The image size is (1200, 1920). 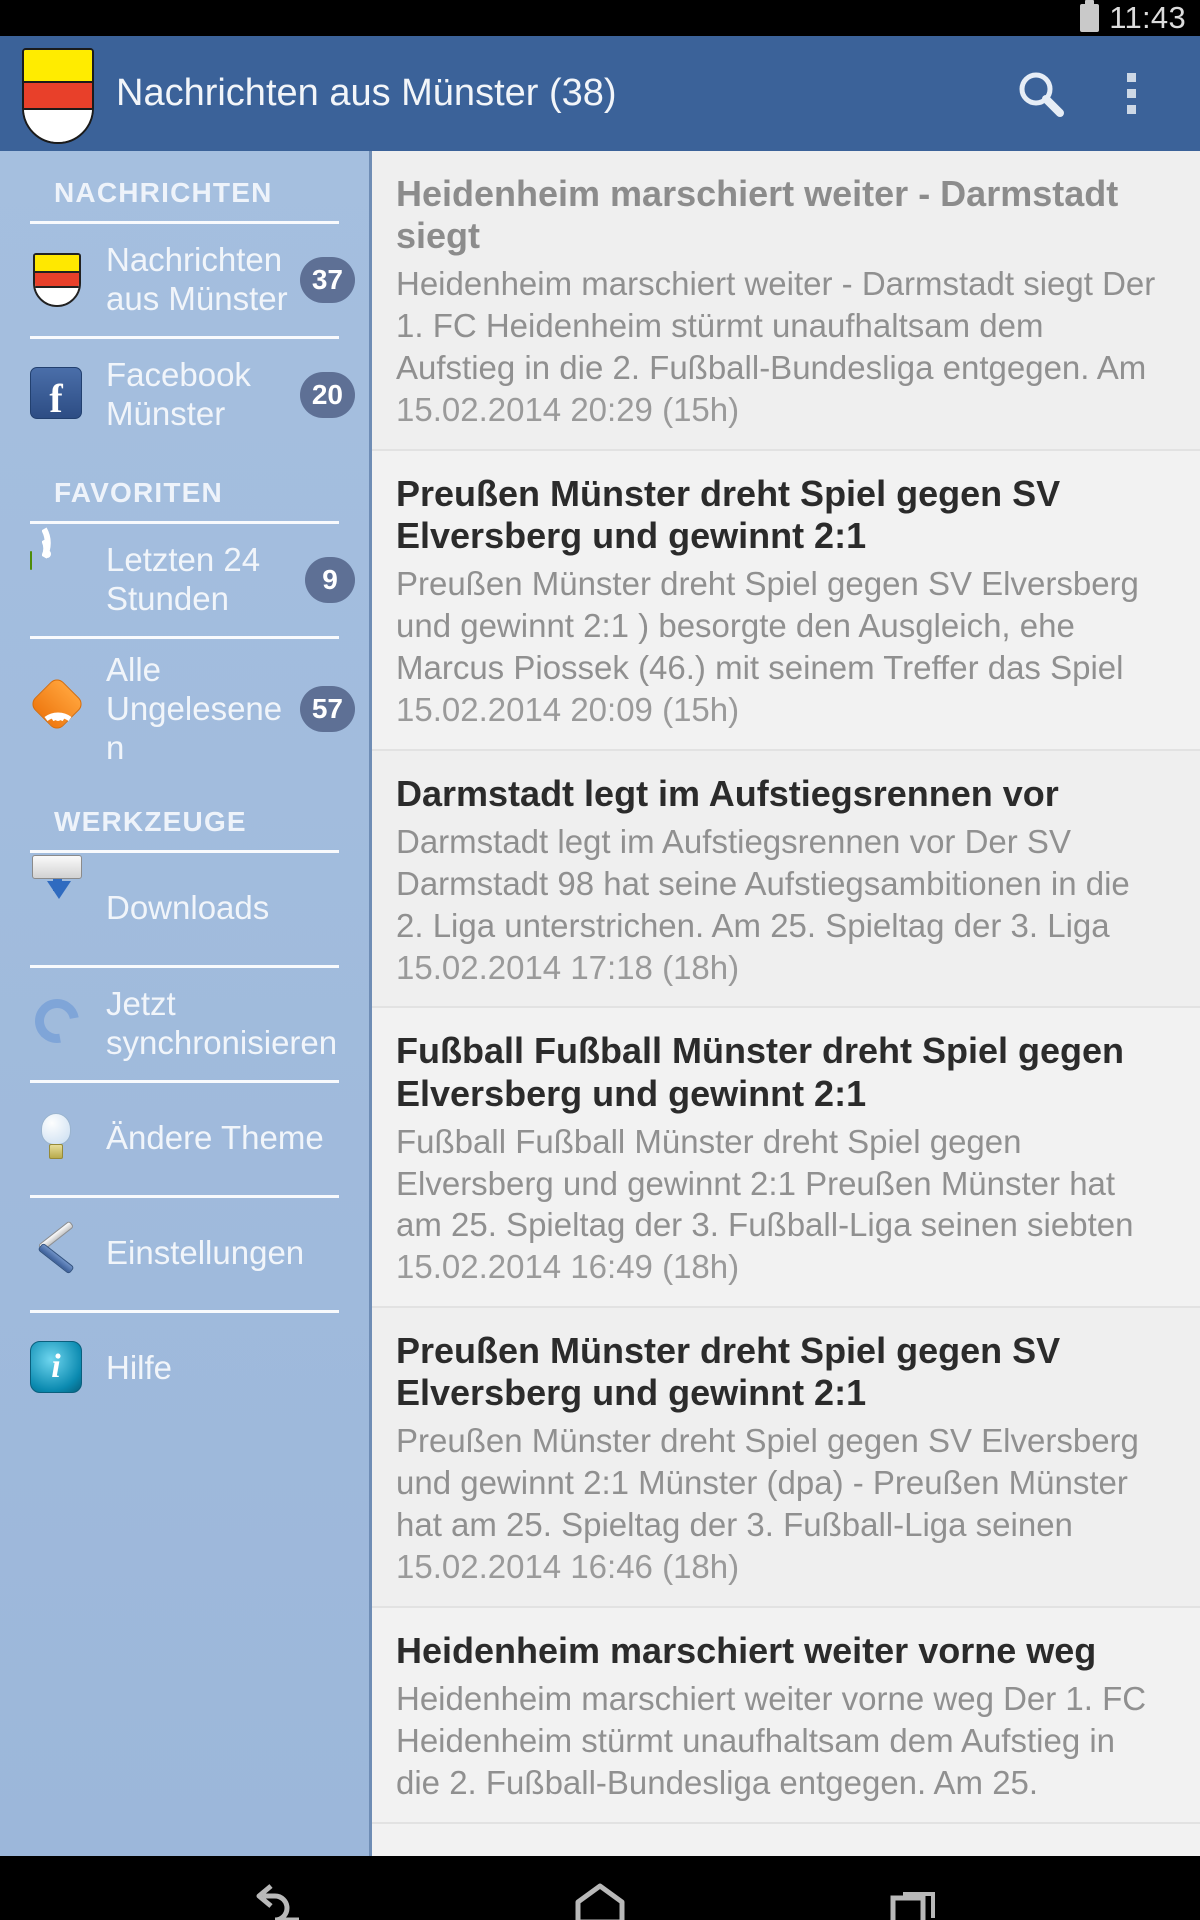 What do you see at coordinates (197, 279) in the screenshot?
I see `sidebar-item-label: Nachrichten aus Münster` at bounding box center [197, 279].